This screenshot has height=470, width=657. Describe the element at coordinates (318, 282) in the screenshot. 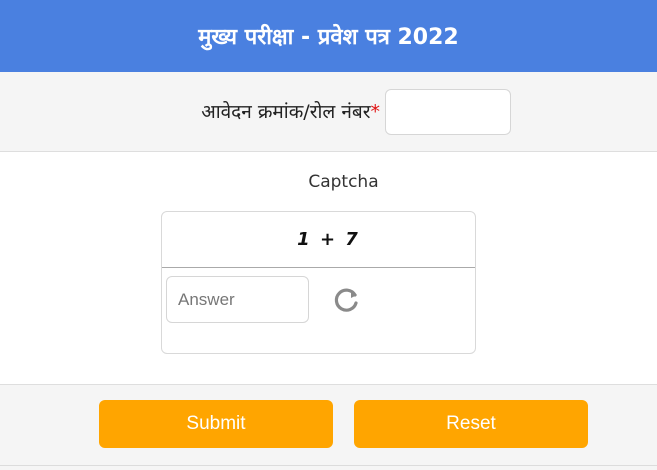

I see `captcha-box: 1 + 7` at that location.